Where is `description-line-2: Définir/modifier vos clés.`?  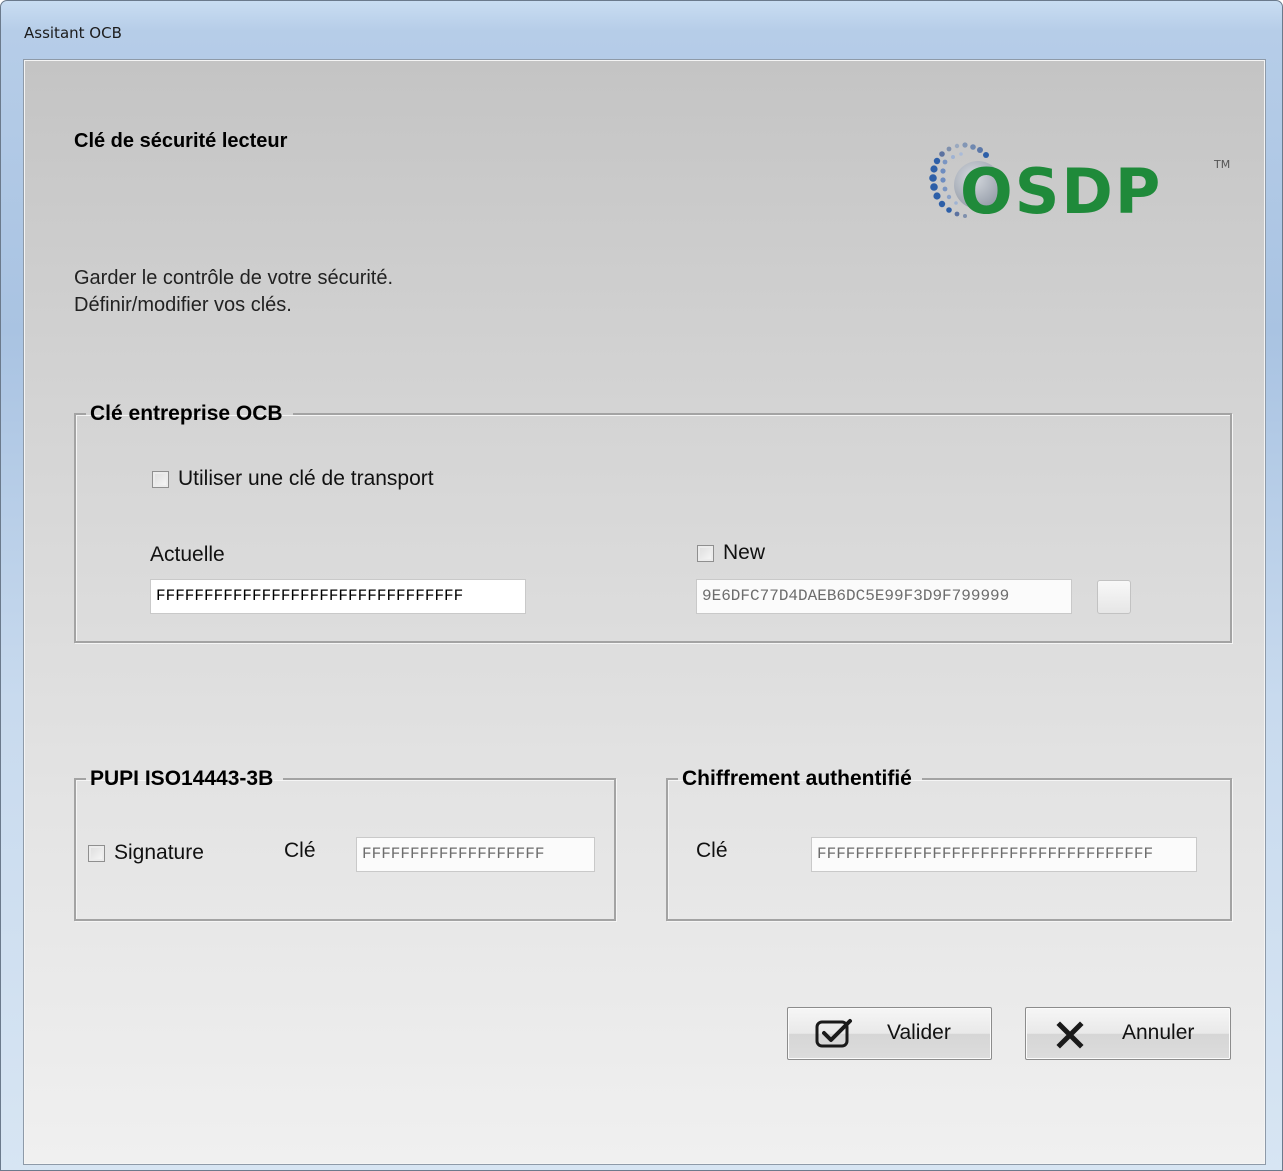 description-line-2: Définir/modifier vos clés. is located at coordinates (183, 305).